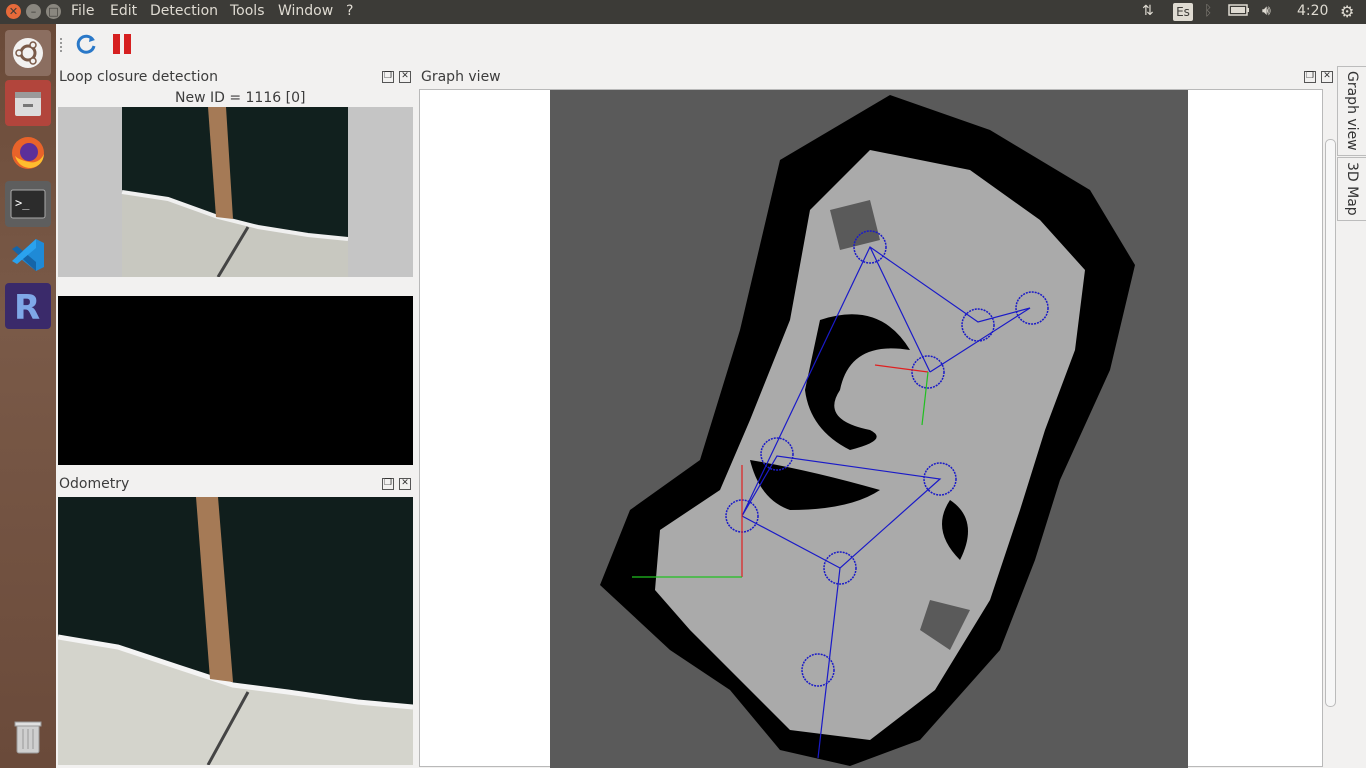  What do you see at coordinates (1183, 12) in the screenshot?
I see `keyboard-layout-indicator: Es` at bounding box center [1183, 12].